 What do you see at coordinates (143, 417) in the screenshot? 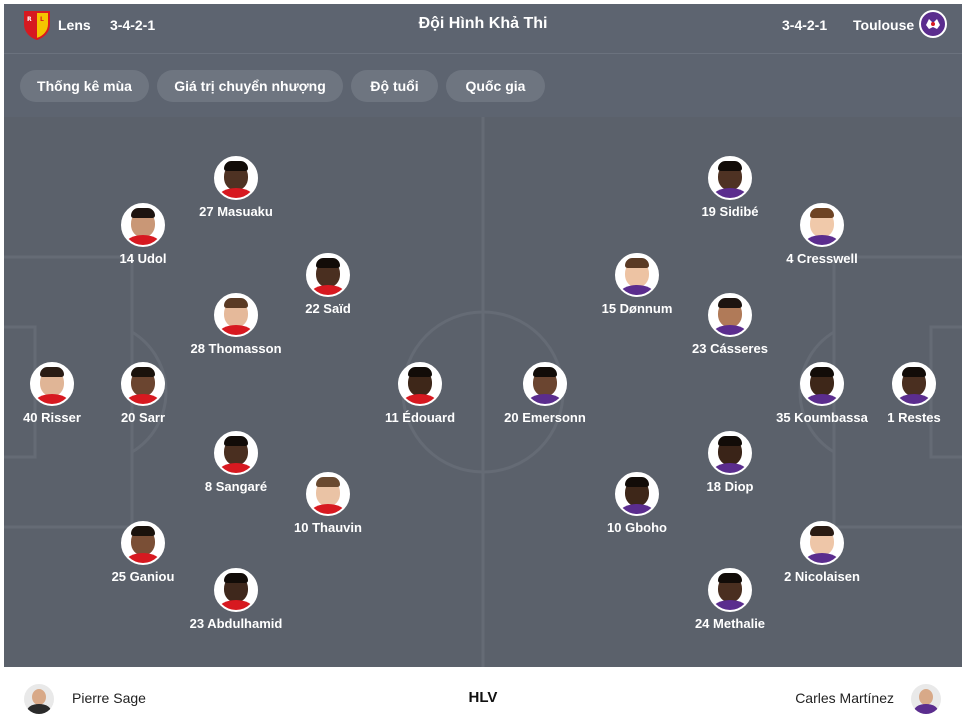
I see `player-label: 20 Sarr` at bounding box center [143, 417].